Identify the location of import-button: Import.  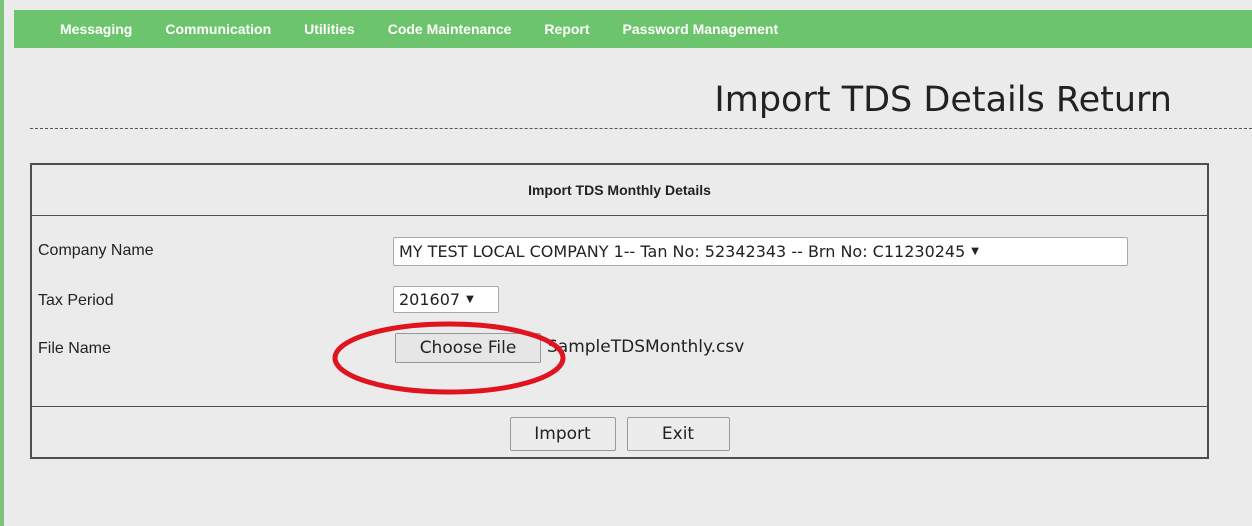
(562, 433).